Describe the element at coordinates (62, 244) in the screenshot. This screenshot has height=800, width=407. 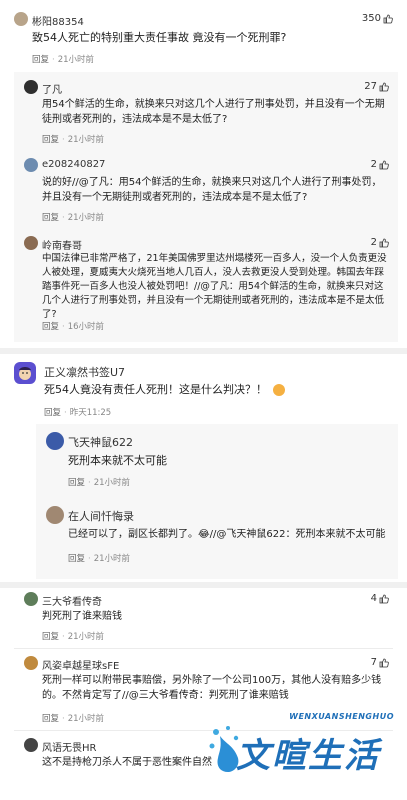
I see `reply-username: 岭南春哥` at that location.